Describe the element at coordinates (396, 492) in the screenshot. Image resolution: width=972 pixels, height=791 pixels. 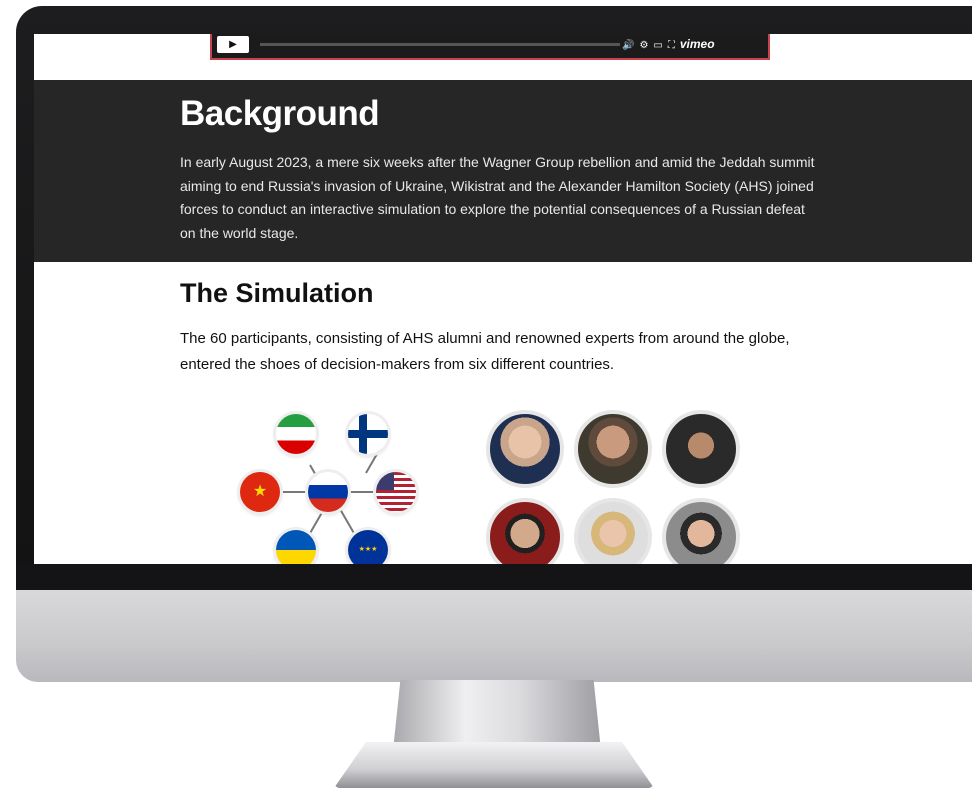
I see `usa-flag-icon` at that location.